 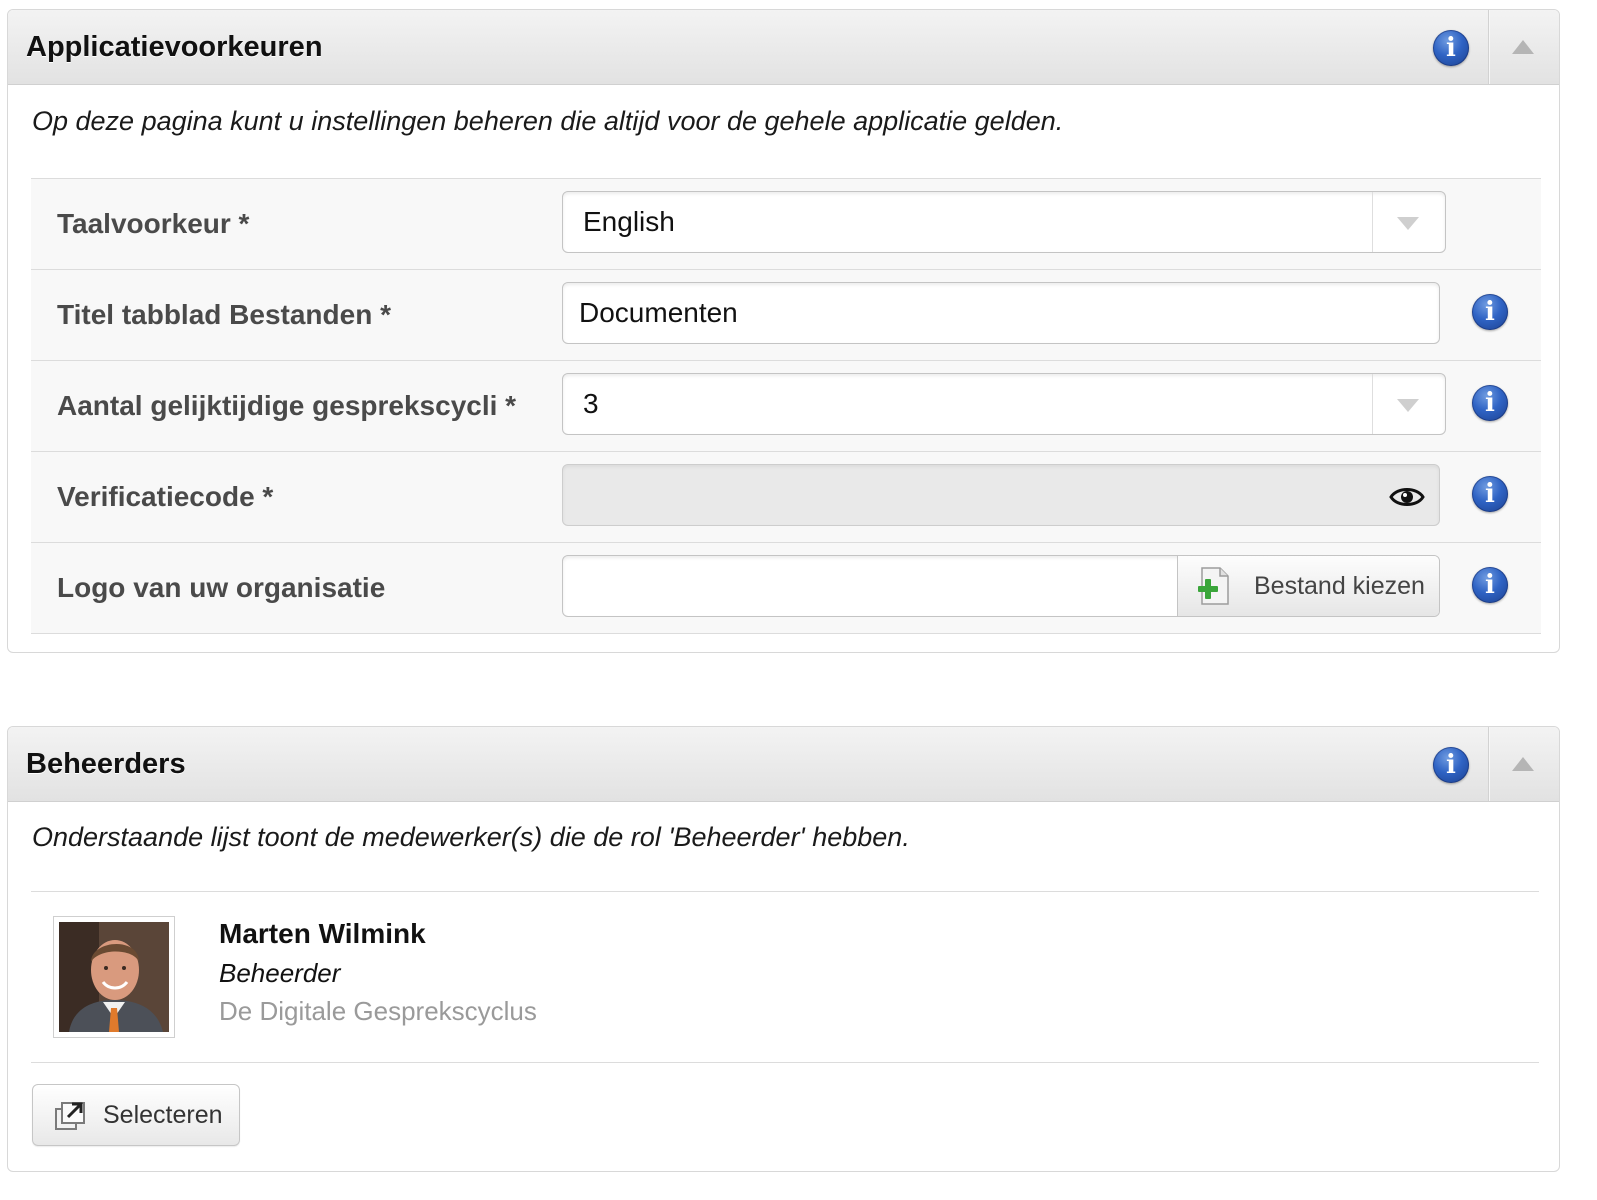 I want to click on verification-code-help: i, so click(x=1490, y=494).